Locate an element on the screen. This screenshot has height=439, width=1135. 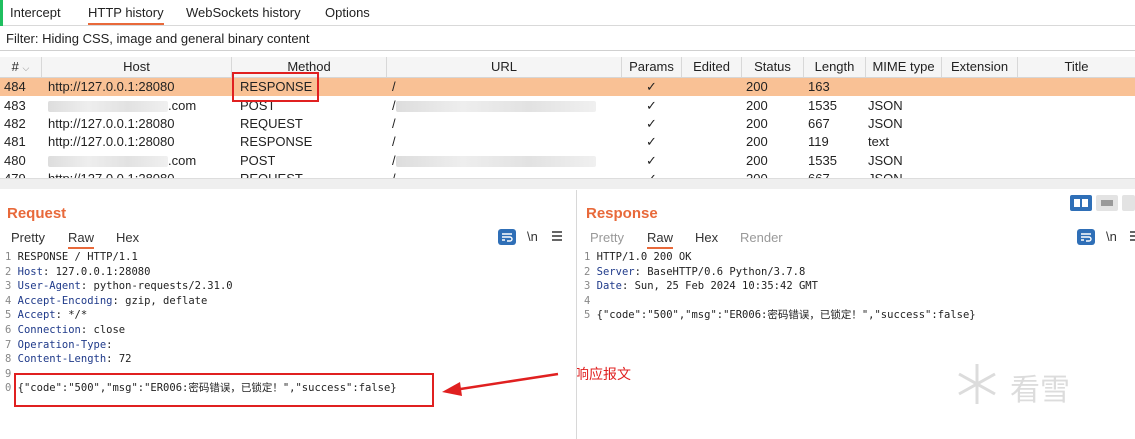
column-header-extension: Extension is located at coordinates (980, 67).